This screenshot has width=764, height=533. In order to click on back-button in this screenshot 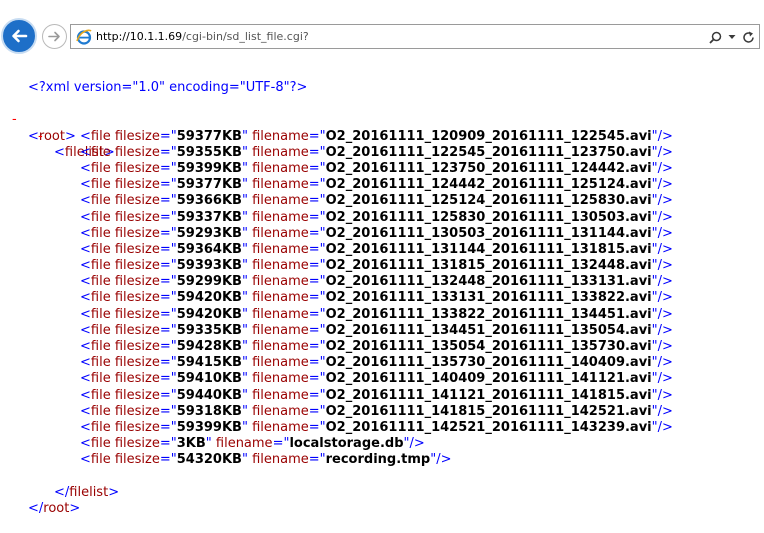, I will do `click(19, 36)`.